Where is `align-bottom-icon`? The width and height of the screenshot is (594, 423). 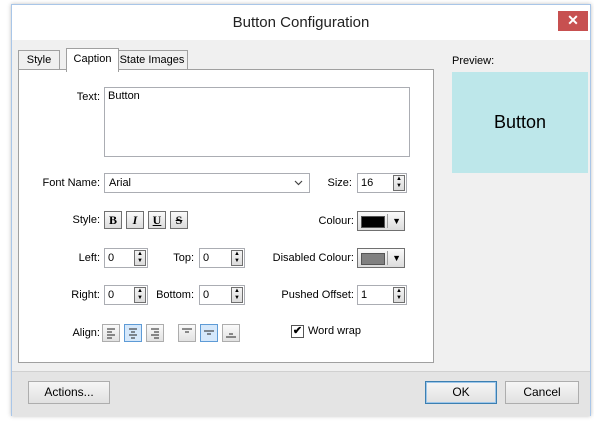
align-bottom-icon is located at coordinates (231, 335).